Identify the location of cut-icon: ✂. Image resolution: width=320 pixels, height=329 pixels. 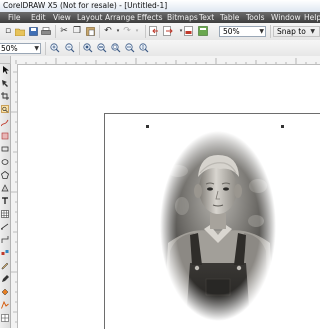
(64, 31).